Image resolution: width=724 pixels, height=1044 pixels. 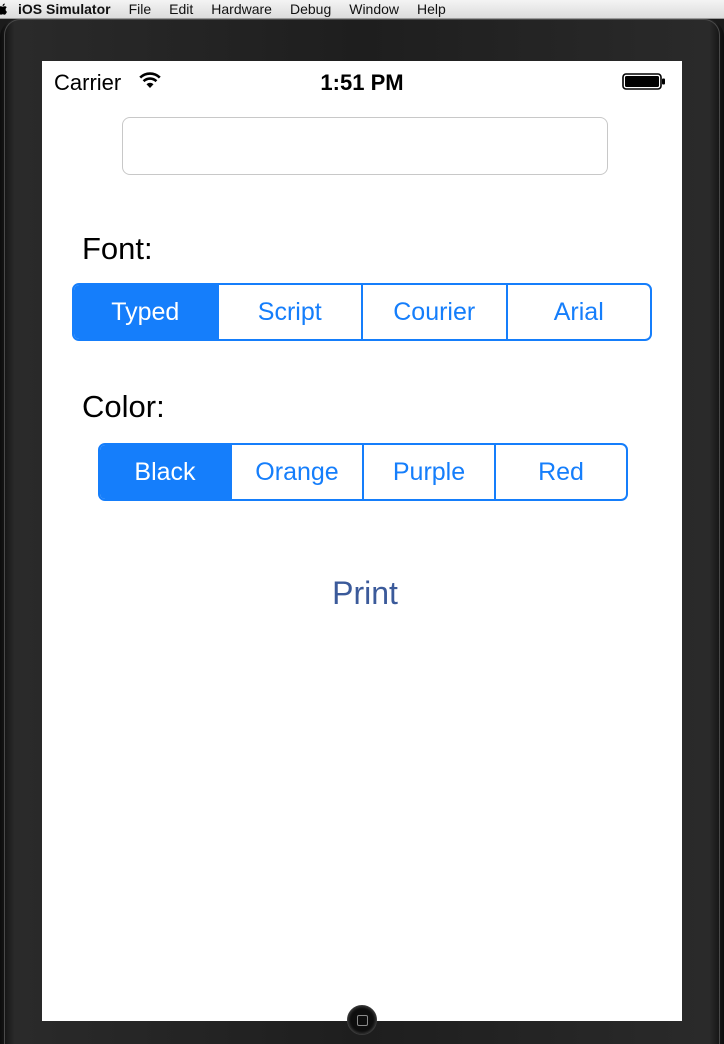 I want to click on color-label: Color:, so click(x=123, y=406).